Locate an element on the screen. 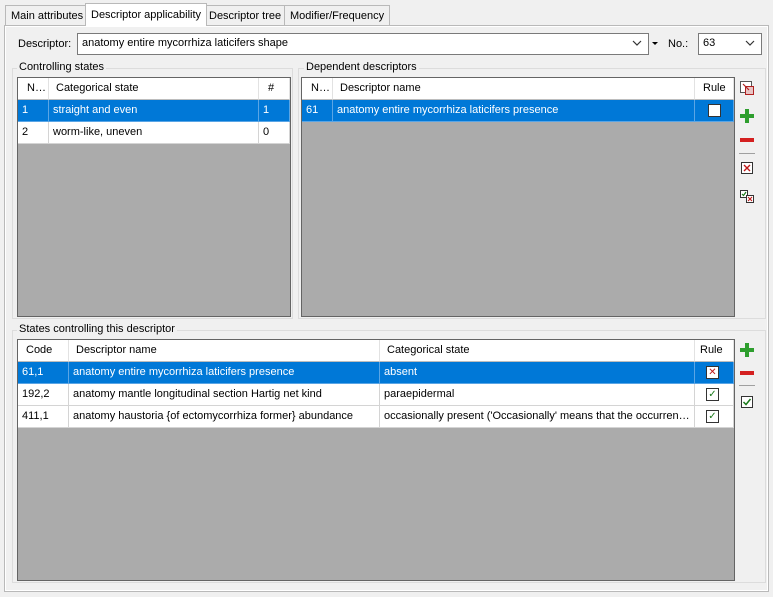 The image size is (773, 597). cell-categorical-state: paraepidermal is located at coordinates (537, 395).